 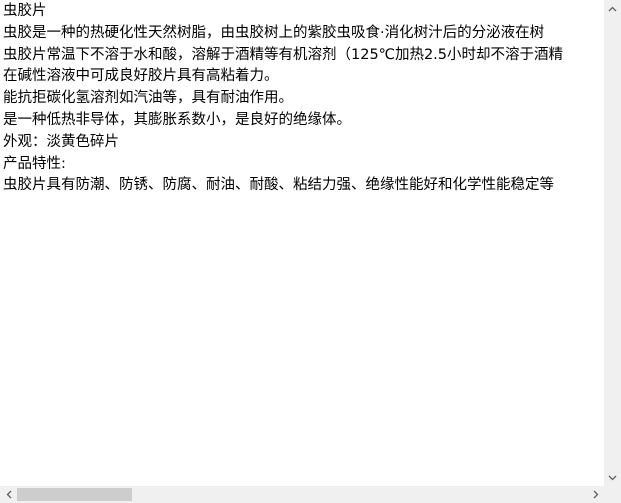 I want to click on text-line: 能抗拒碳化氢溶剂如汽油等，具有耐油作用。, so click(x=148, y=98).